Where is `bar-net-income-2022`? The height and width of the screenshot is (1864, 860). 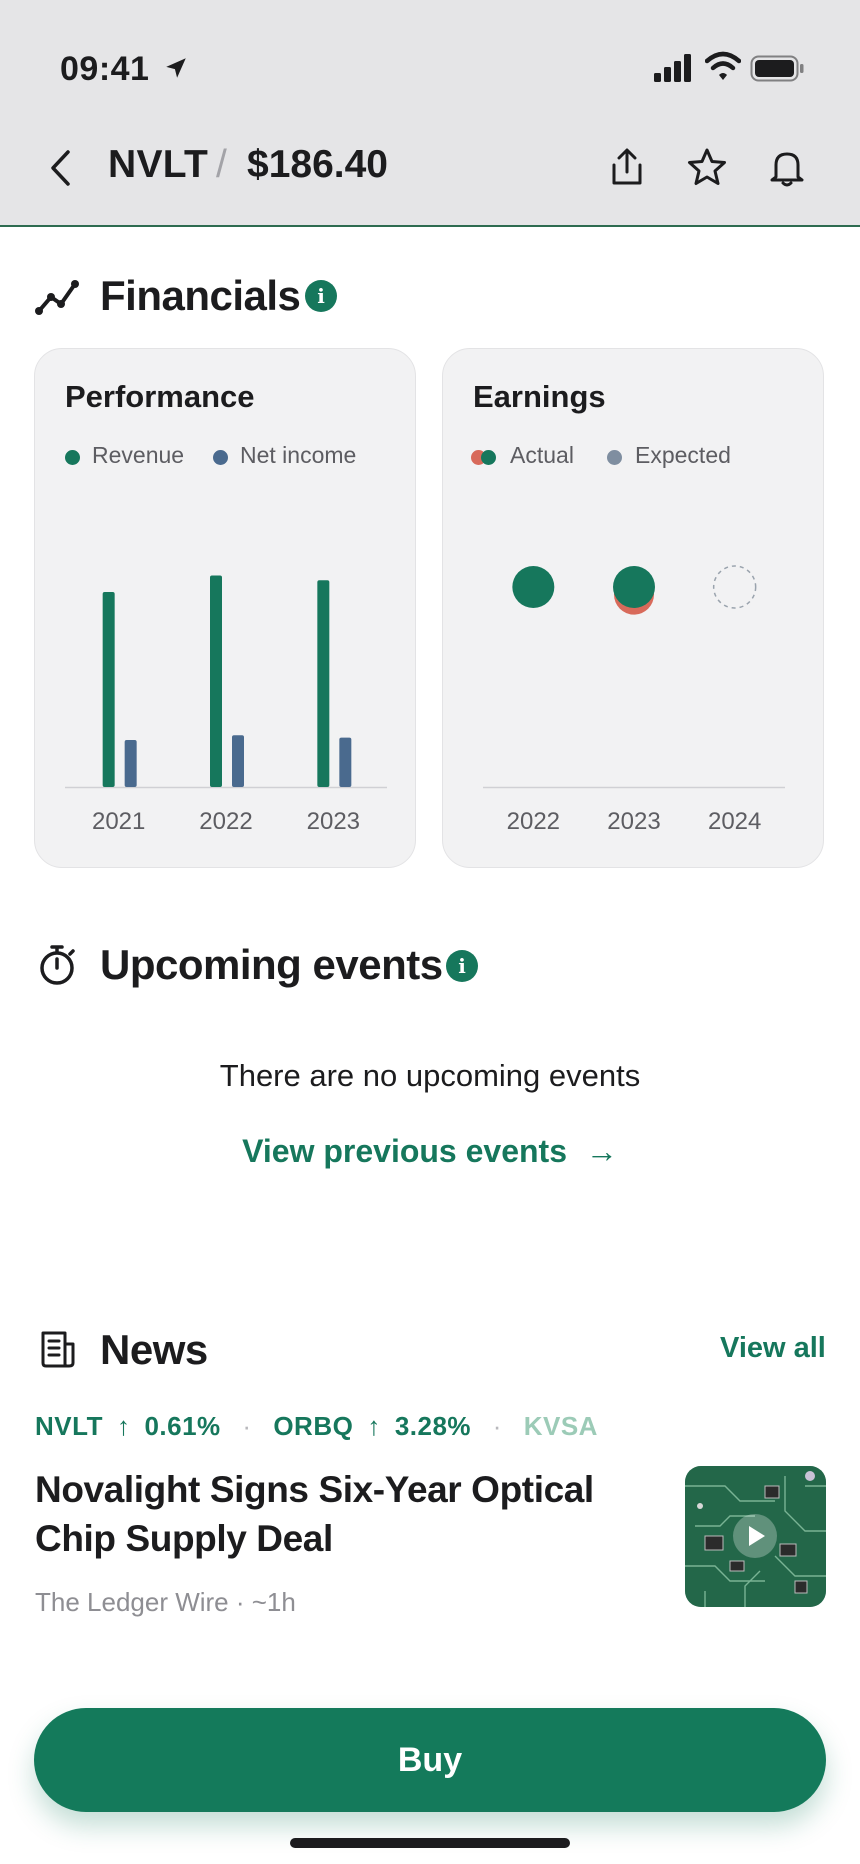 bar-net-income-2022 is located at coordinates (238, 761).